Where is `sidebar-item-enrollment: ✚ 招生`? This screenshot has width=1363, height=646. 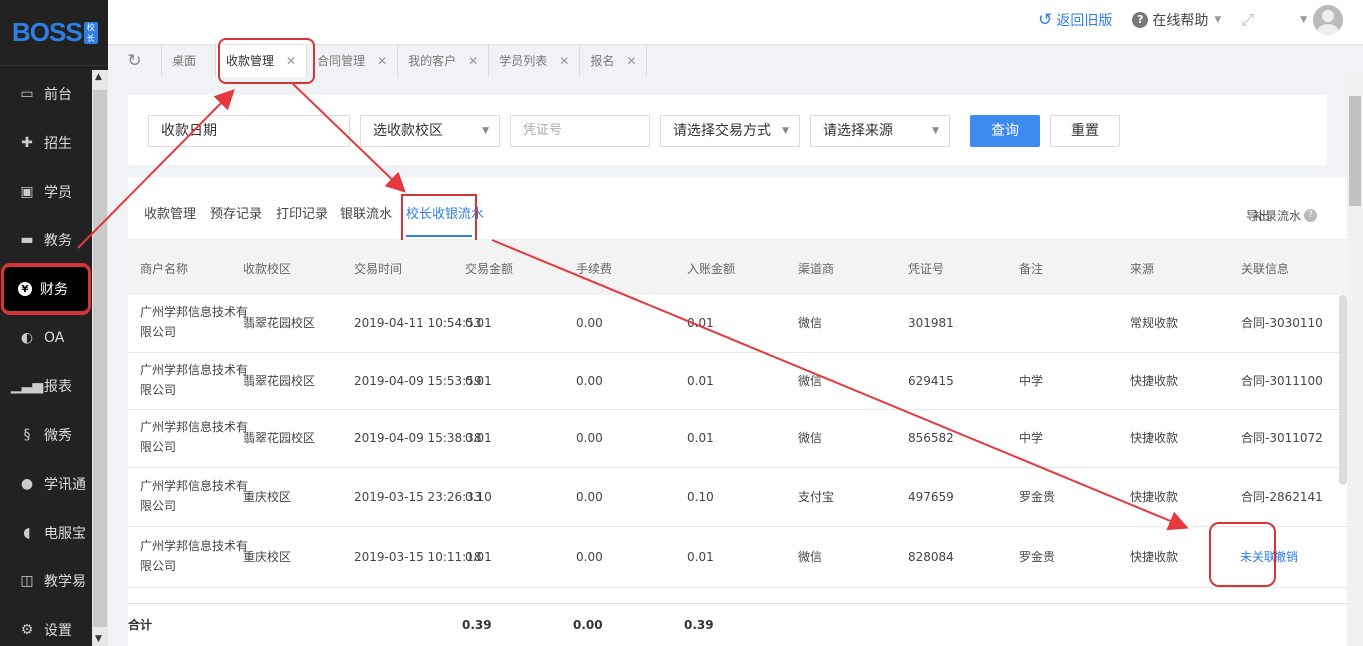
sidebar-item-enrollment: ✚ 招生 is located at coordinates (46, 143).